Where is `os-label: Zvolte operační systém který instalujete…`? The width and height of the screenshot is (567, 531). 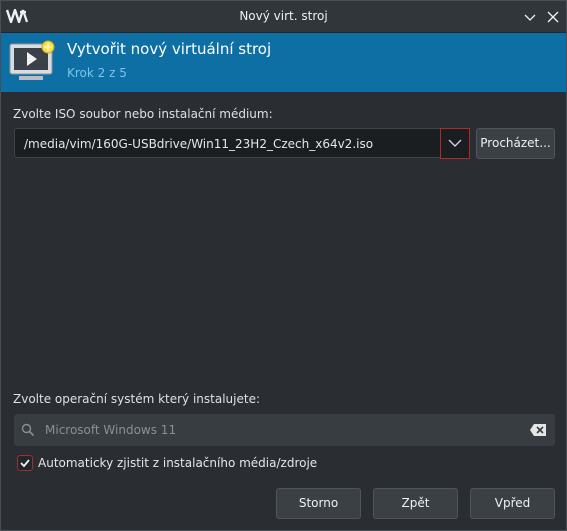 os-label: Zvolte operační systém který instalujete… is located at coordinates (137, 399).